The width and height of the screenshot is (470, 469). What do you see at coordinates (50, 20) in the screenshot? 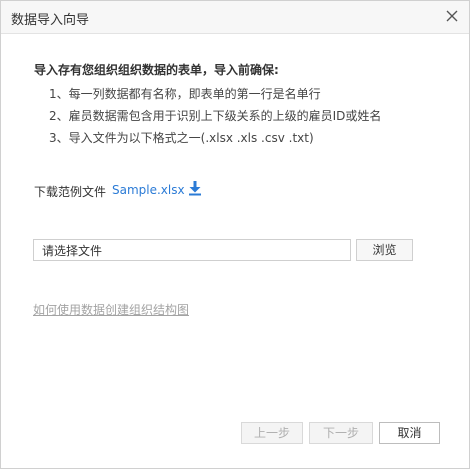
I see `dialog-title: 数据导入向导` at bounding box center [50, 20].